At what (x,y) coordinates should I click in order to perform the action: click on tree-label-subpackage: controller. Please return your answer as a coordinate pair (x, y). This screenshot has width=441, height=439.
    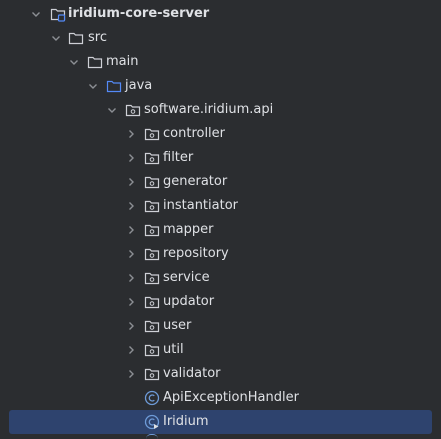
    Looking at the image, I should click on (194, 133).